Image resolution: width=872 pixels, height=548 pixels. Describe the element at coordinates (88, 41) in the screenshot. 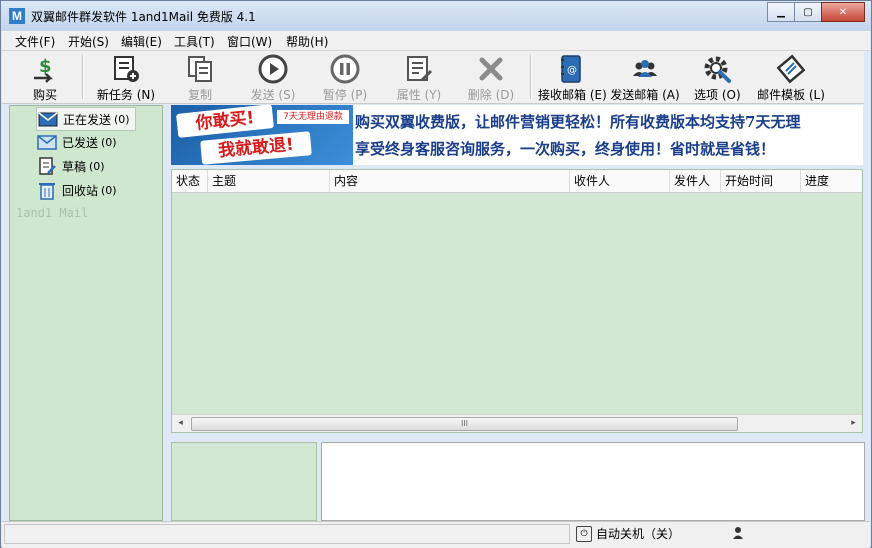

I see `menu-start: 开始(S)` at that location.